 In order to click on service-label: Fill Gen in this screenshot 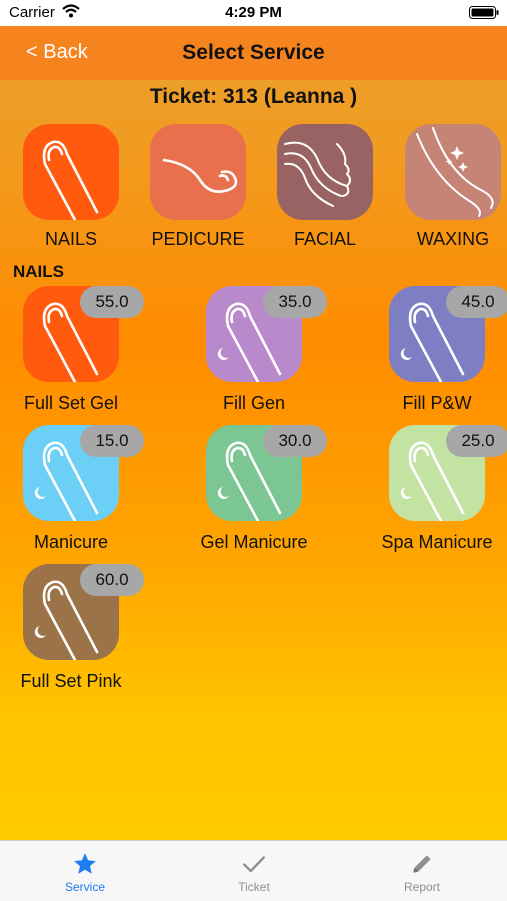, I will do `click(253, 403)`.